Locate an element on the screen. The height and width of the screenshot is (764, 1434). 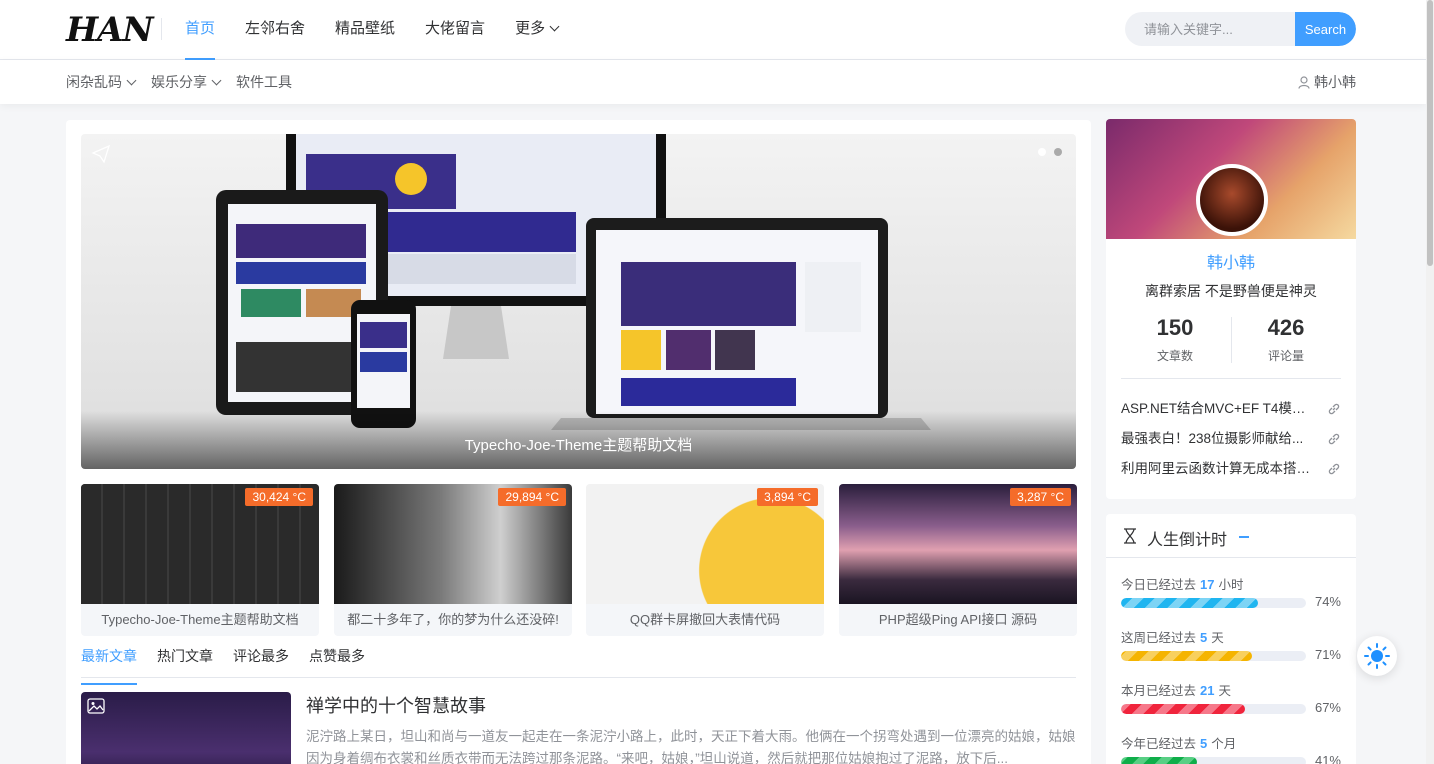
nav-item-guestbook: 大佬留言 is located at coordinates (455, 30).